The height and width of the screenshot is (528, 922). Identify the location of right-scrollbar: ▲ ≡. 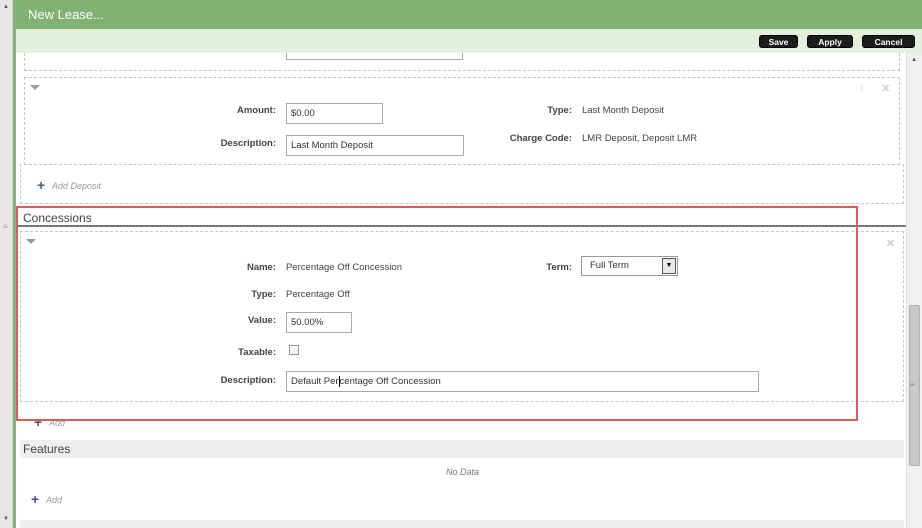
(914, 290).